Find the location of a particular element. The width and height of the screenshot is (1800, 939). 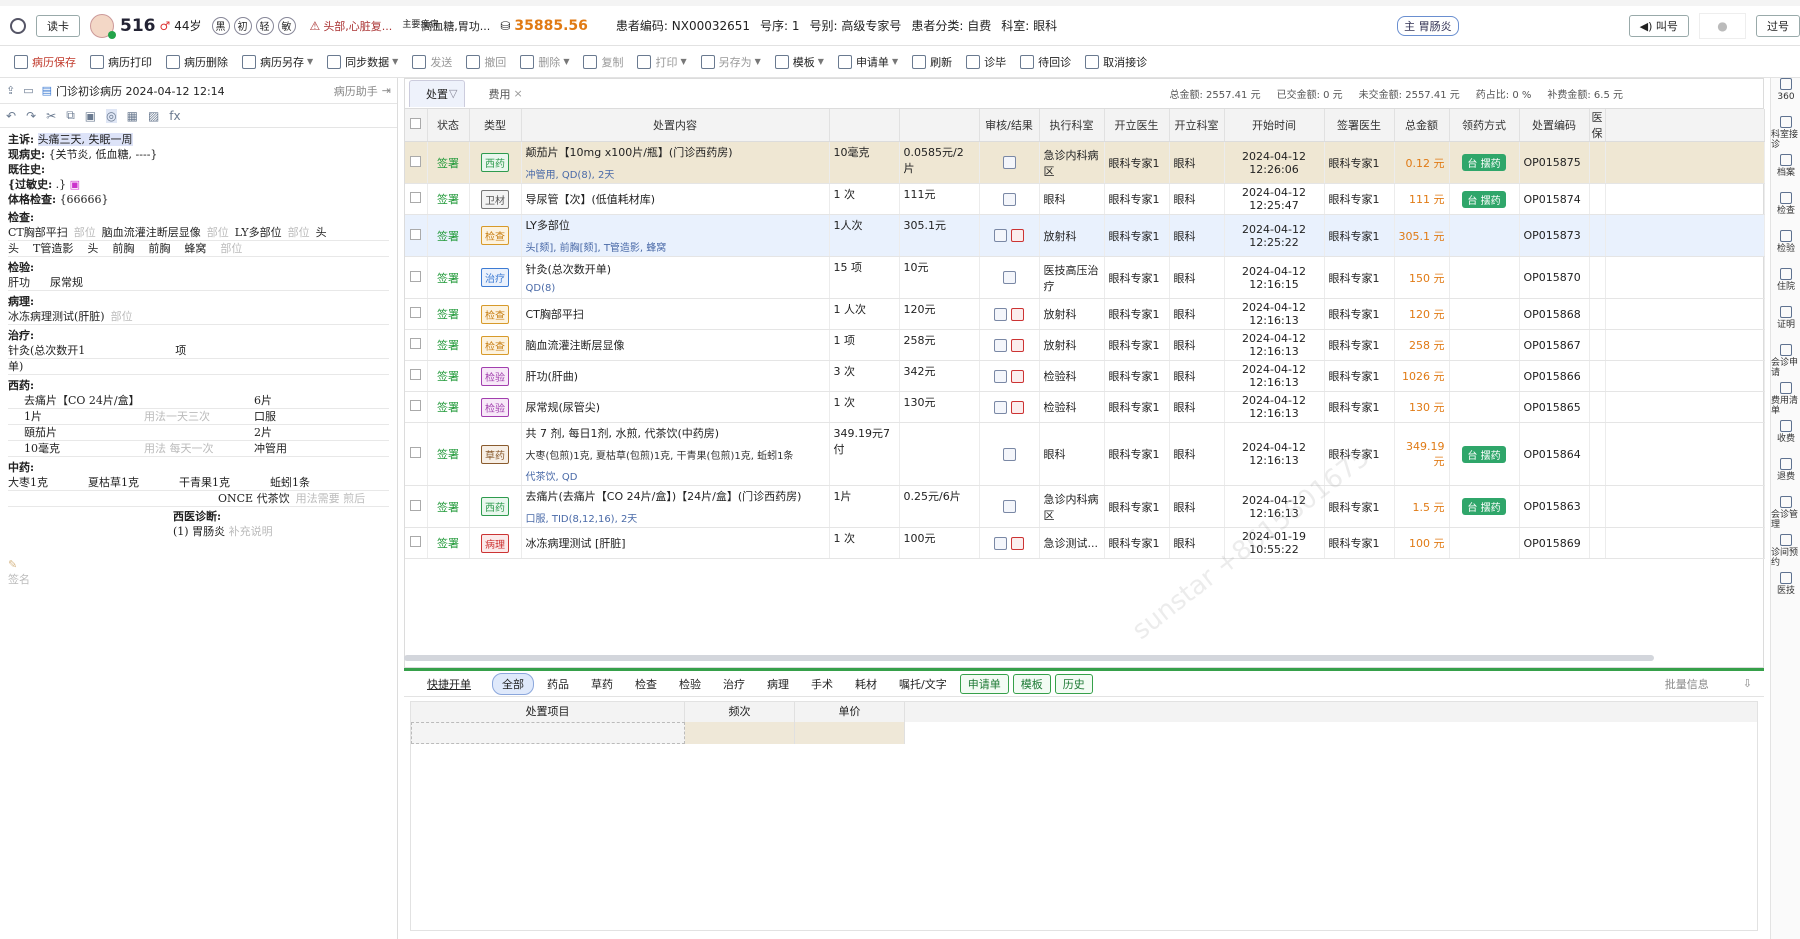

present-illness: {关节炎, 低血糖, ----} is located at coordinates (103, 154).